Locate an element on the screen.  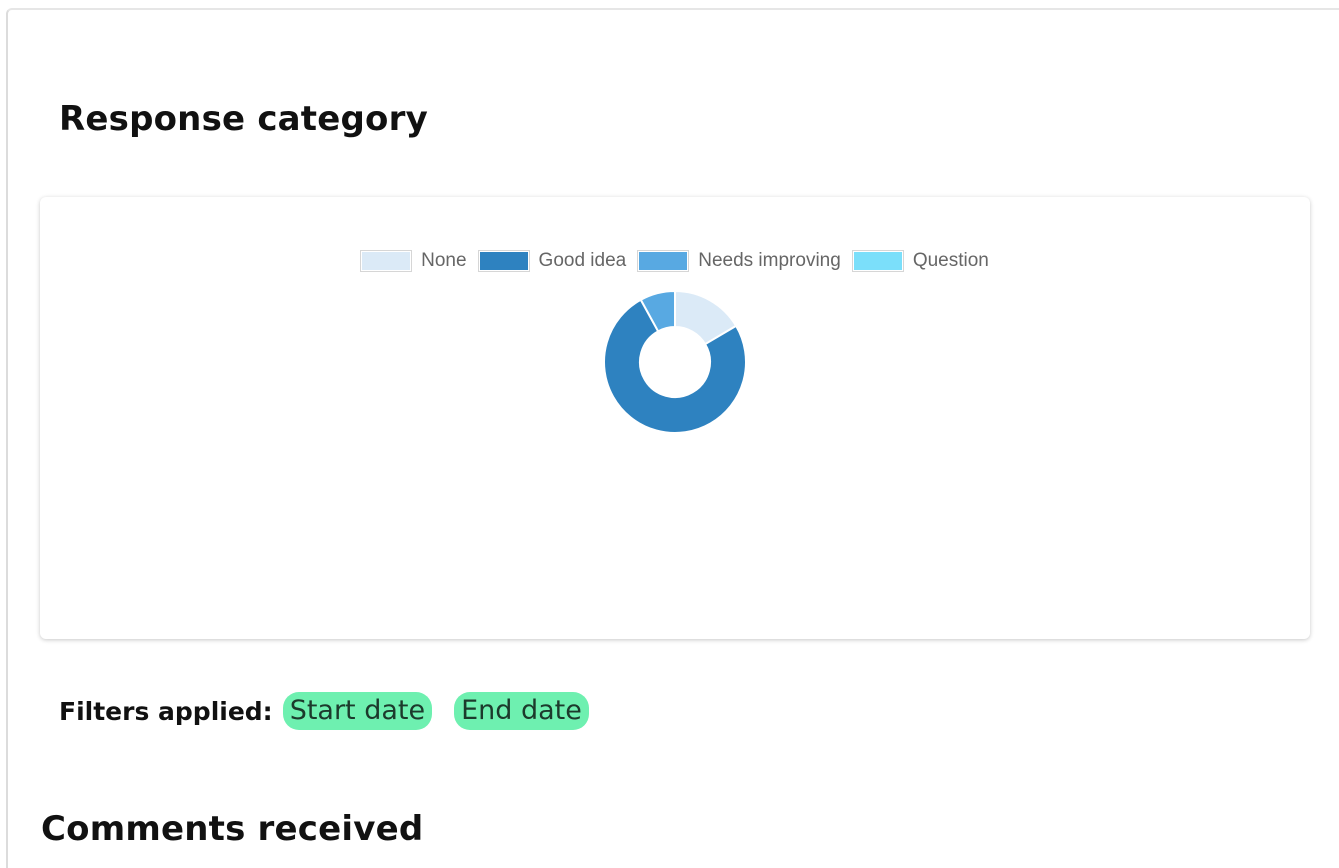
comments-received-heading: Comments received is located at coordinates (232, 829).